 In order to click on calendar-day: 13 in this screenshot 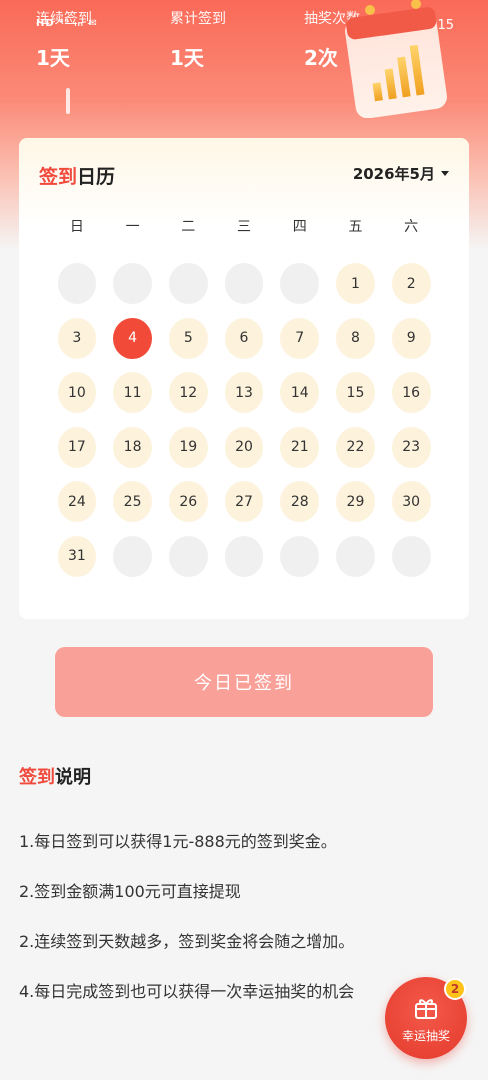, I will do `click(244, 393)`.